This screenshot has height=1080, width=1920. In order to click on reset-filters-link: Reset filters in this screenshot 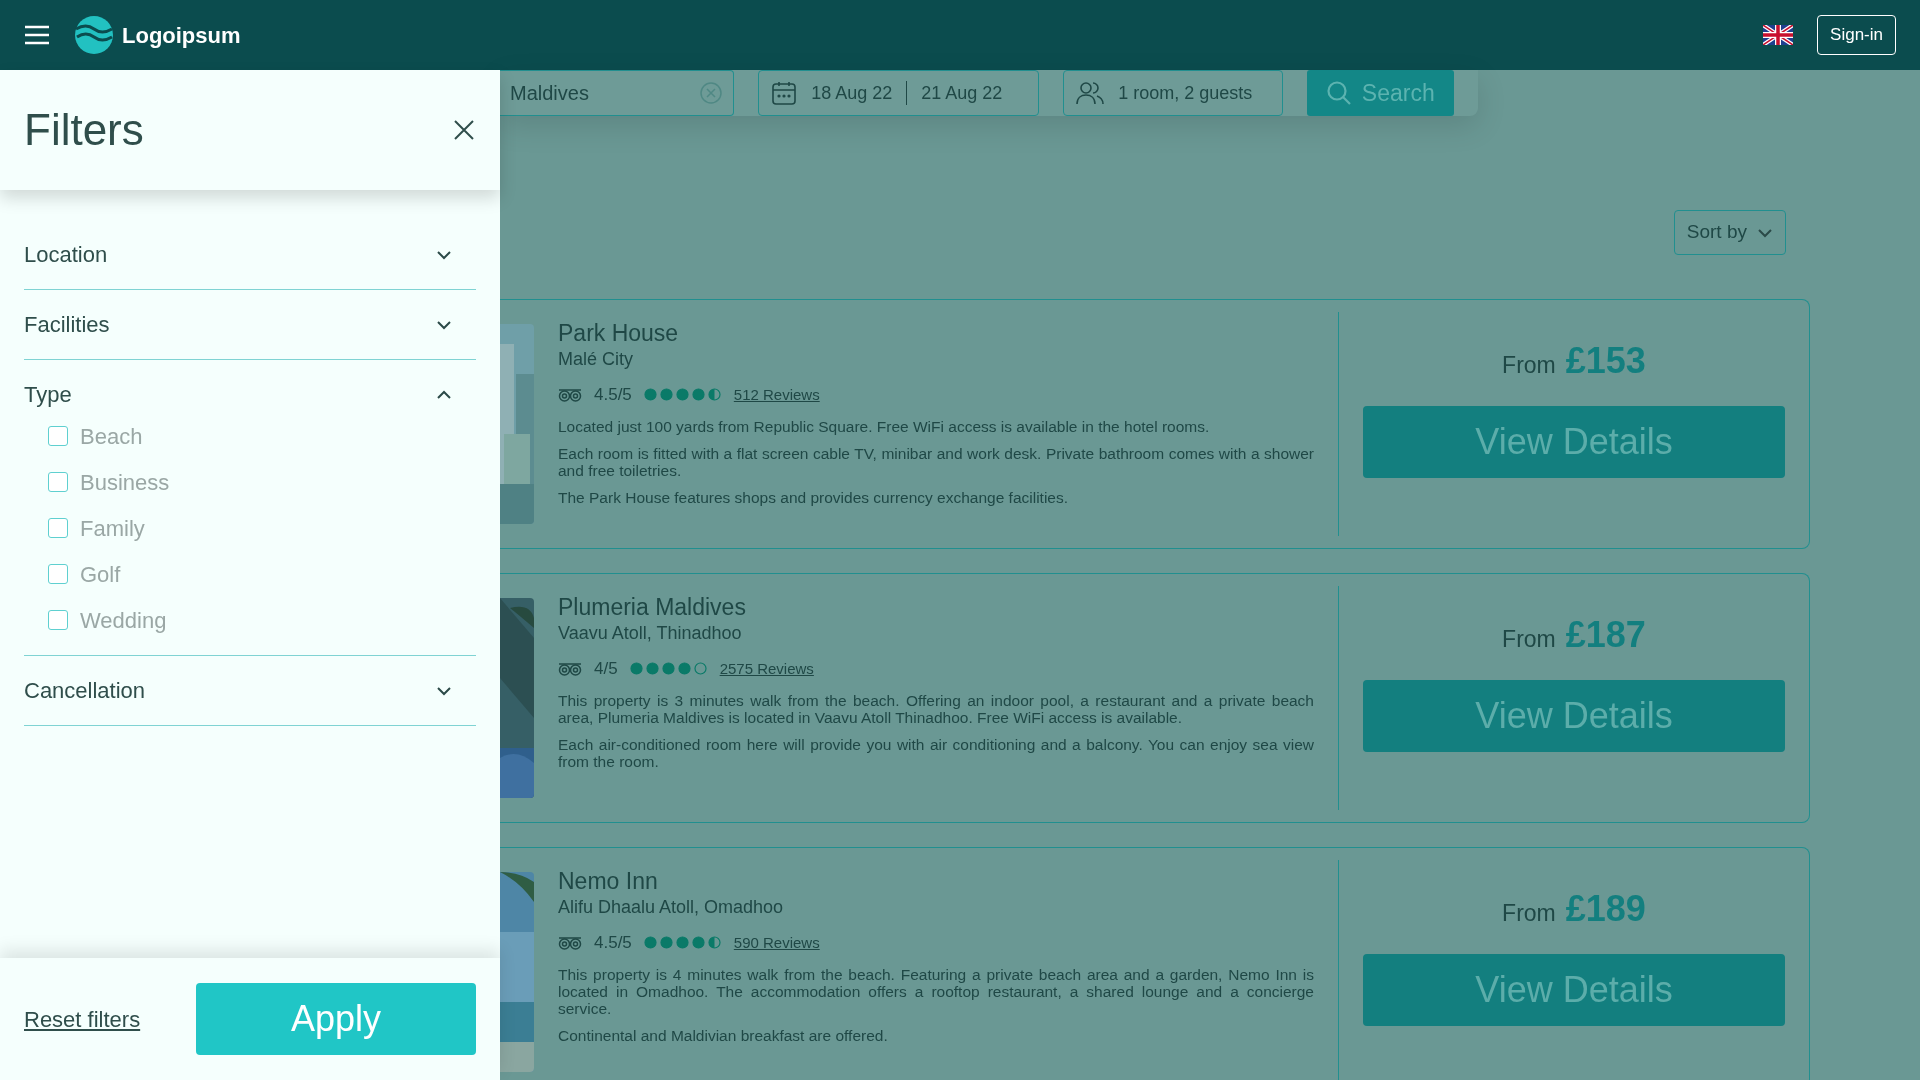, I will do `click(82, 1019)`.